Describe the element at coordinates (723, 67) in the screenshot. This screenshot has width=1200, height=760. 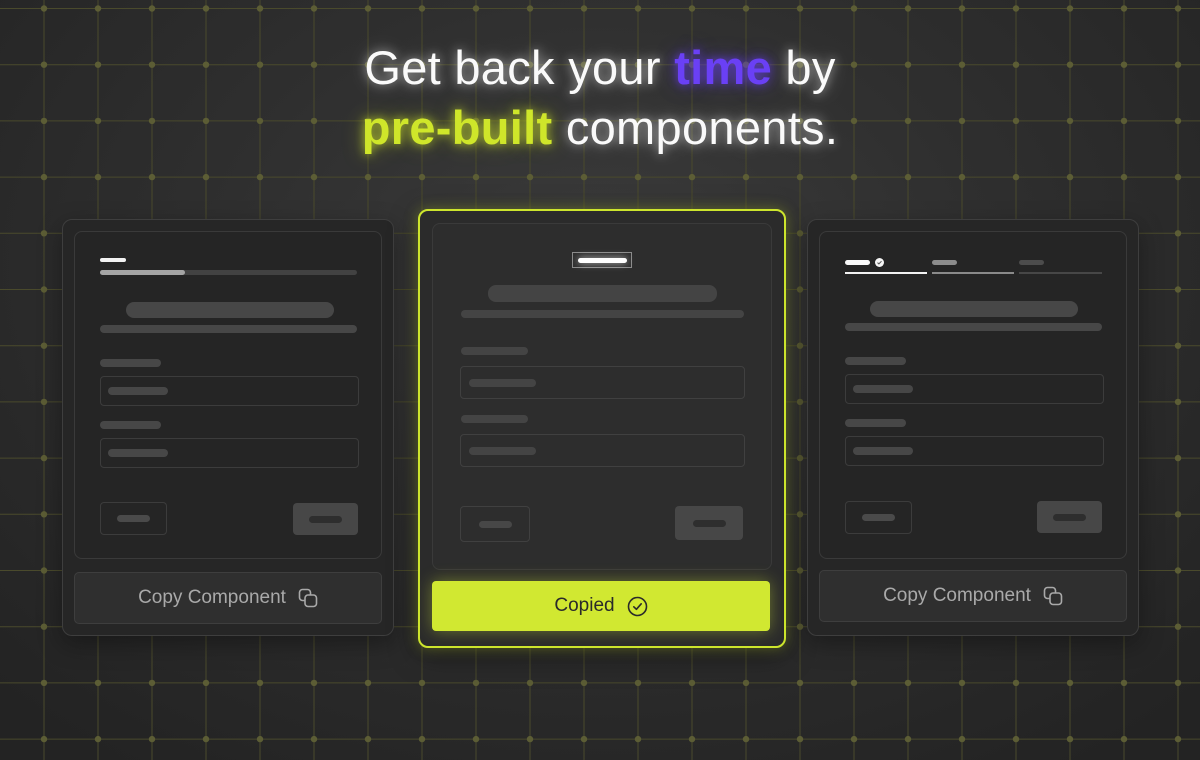
I see `headline-accent-time: time` at that location.